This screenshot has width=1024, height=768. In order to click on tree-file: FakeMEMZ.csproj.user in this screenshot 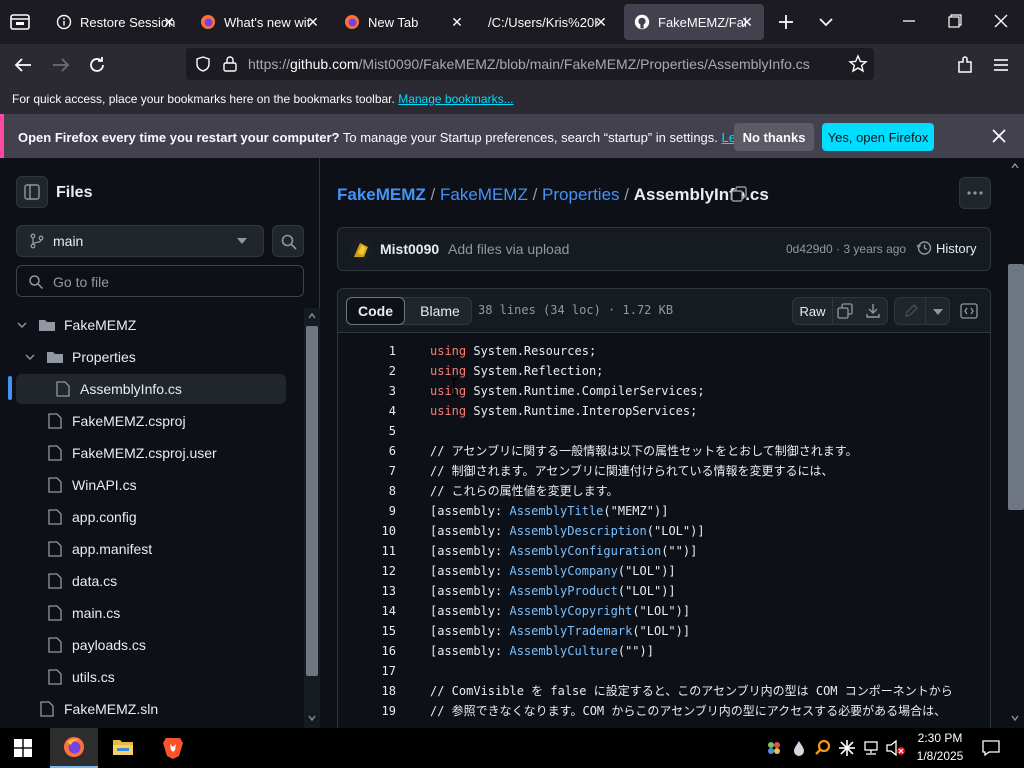, I will do `click(168, 453)`.